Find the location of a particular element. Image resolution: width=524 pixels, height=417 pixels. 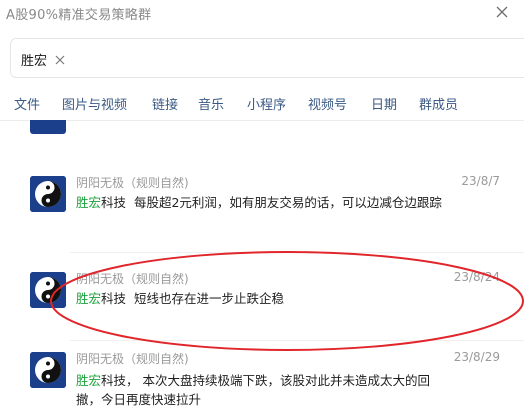

message-date: 23/8/24 is located at coordinates (476, 277).